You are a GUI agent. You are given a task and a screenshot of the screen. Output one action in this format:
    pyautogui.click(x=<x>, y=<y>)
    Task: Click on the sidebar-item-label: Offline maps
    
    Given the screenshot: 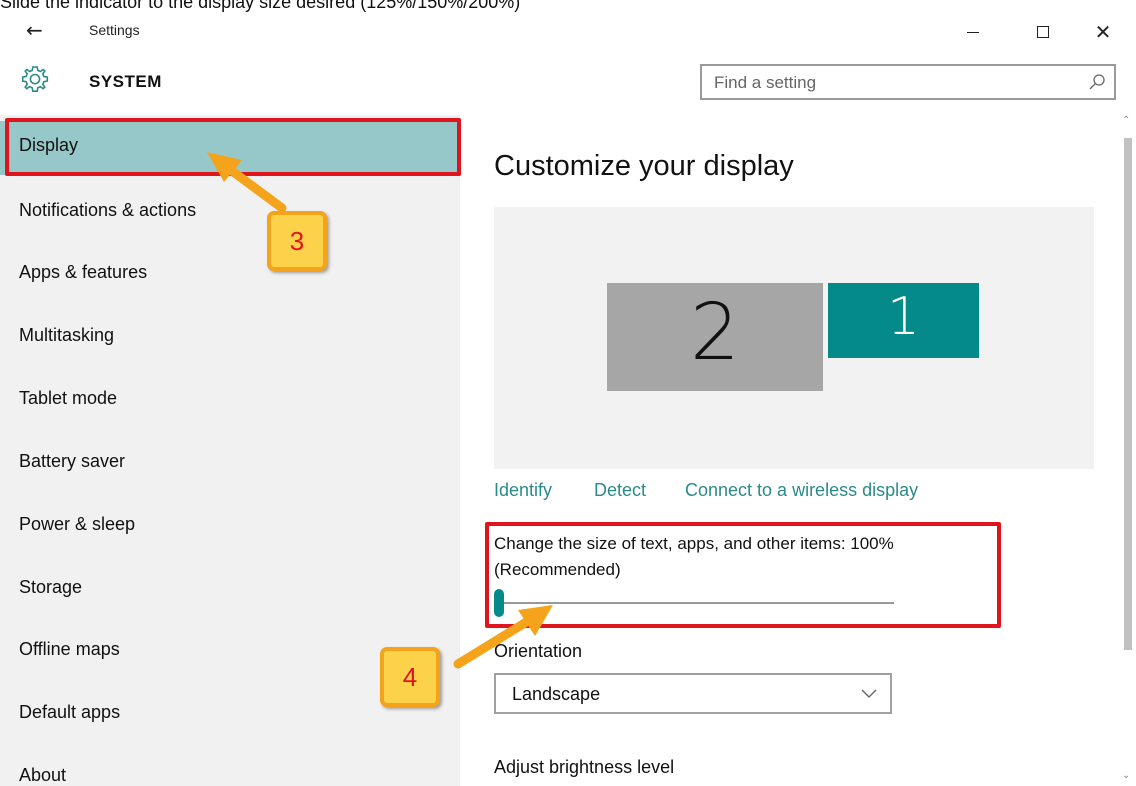 What is the action you would take?
    pyautogui.click(x=69, y=649)
    